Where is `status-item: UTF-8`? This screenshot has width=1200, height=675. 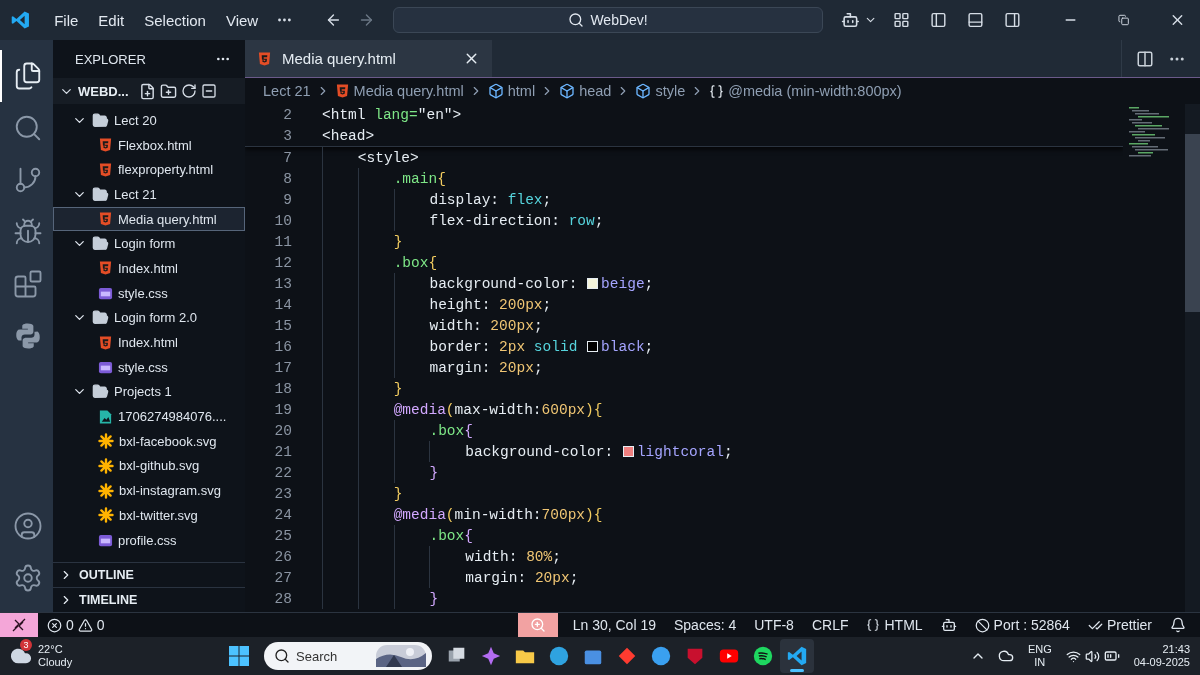 status-item: UTF-8 is located at coordinates (774, 625).